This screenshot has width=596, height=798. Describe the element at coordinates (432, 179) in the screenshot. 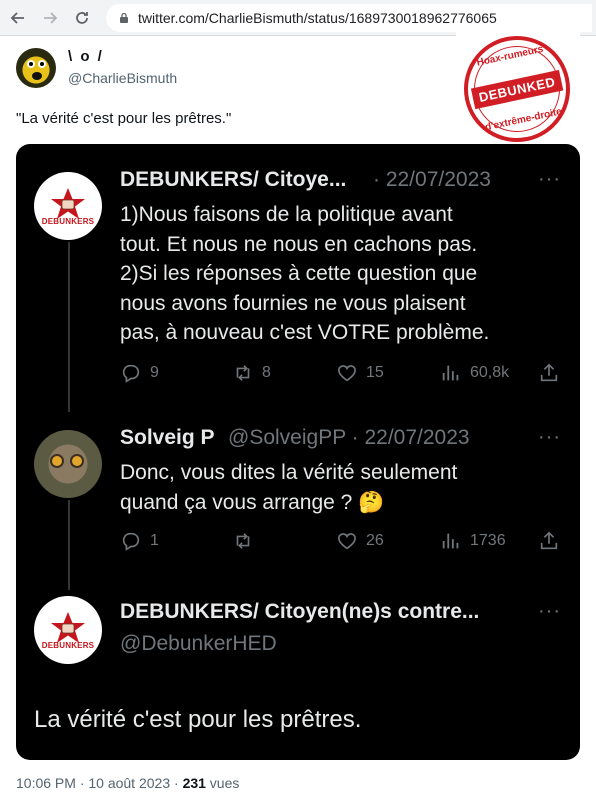

I see `tweet-meta: · 22/07/2023` at that location.